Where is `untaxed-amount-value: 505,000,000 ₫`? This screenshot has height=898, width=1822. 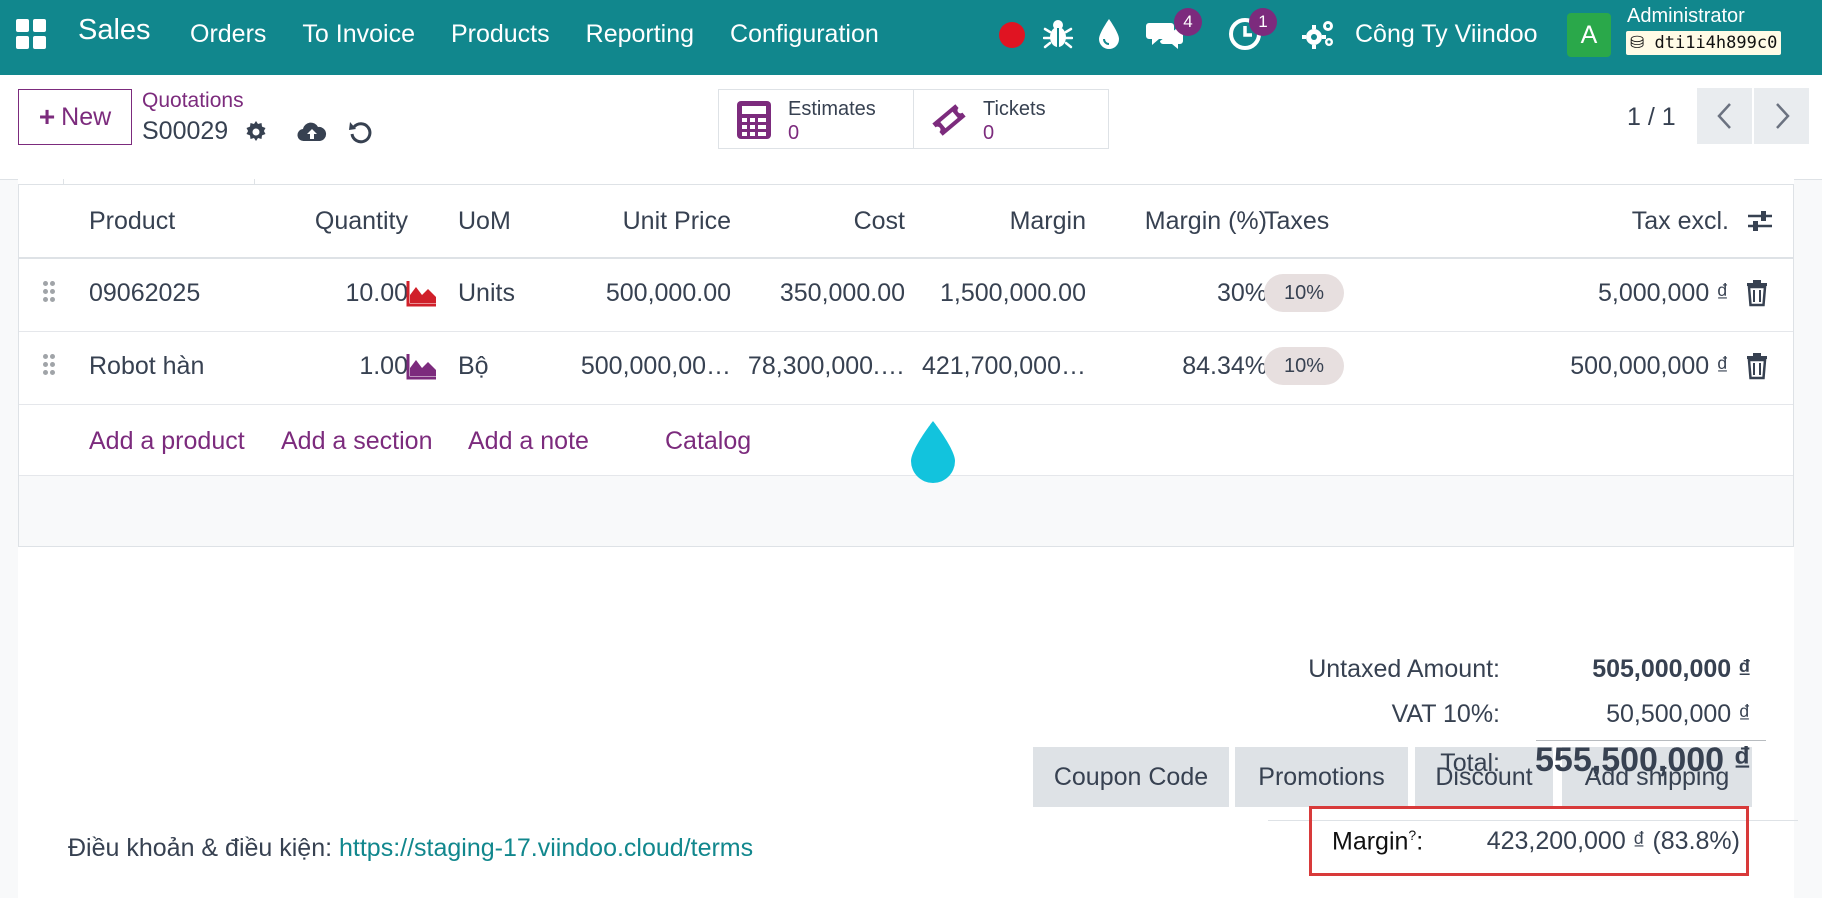
untaxed-amount-value: 505,000,000 ₫ is located at coordinates (1671, 669).